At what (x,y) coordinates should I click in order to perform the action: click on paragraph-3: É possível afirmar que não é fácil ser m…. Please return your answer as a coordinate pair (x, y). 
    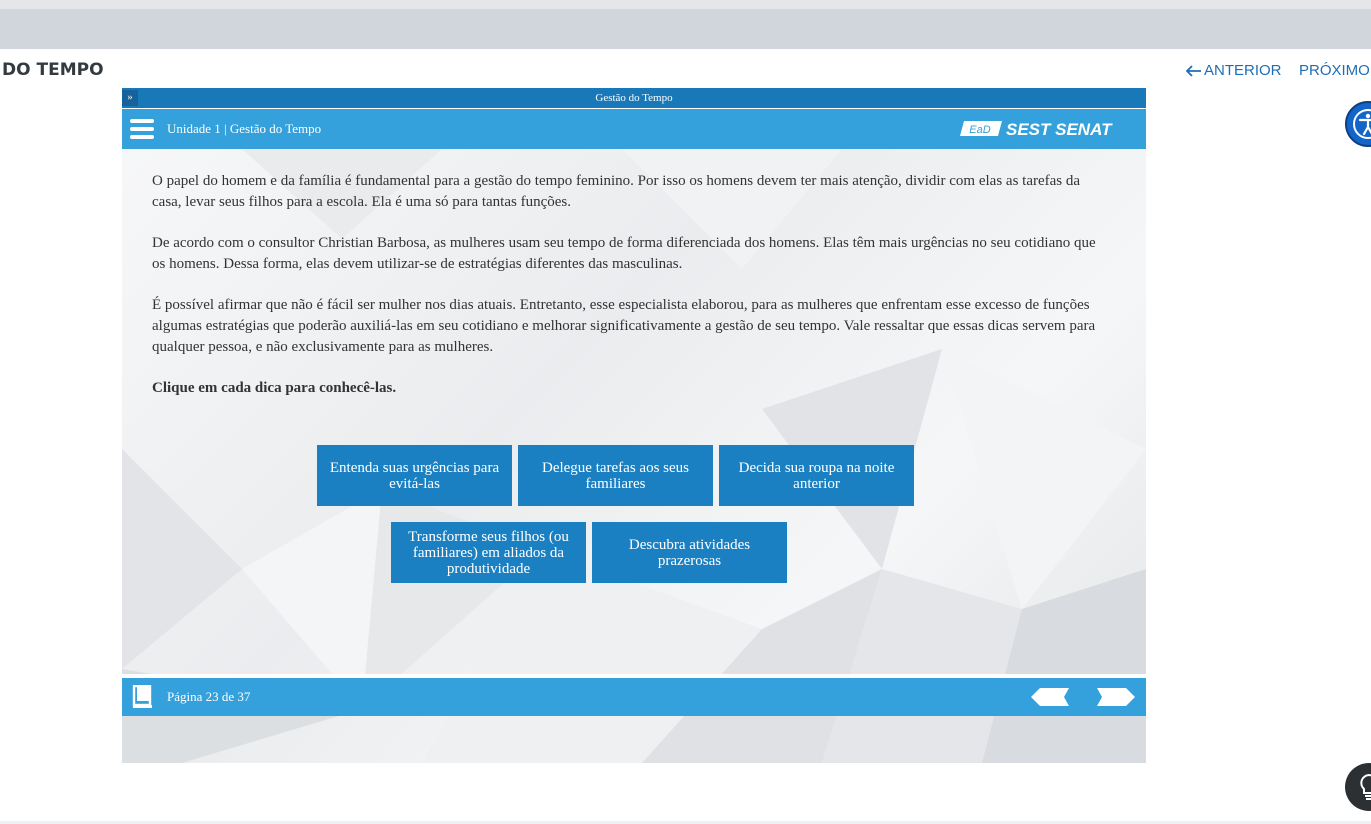
    Looking at the image, I should click on (624, 326).